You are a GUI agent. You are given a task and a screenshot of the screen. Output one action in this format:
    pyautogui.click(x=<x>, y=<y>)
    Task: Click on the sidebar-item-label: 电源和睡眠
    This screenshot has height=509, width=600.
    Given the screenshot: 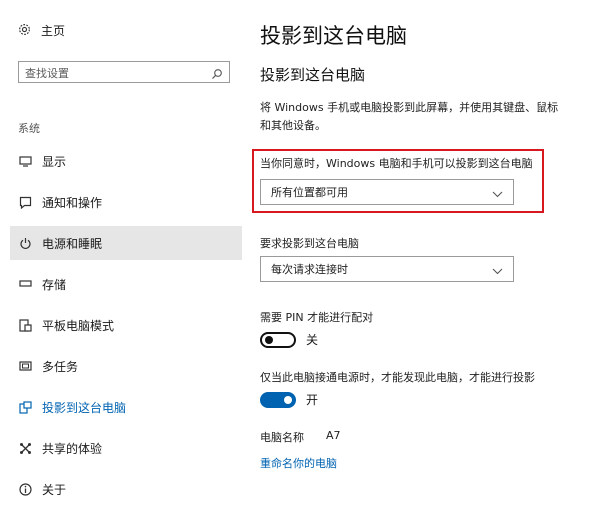 What is the action you would take?
    pyautogui.click(x=72, y=243)
    